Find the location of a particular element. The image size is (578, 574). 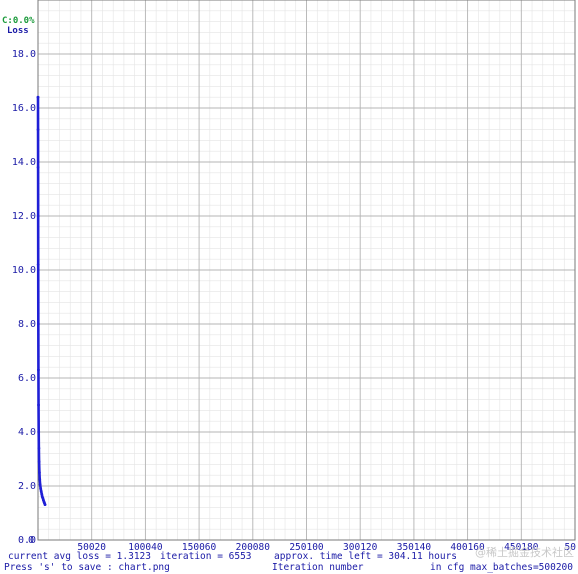

map-label: C:0.0% is located at coordinates (18, 21).